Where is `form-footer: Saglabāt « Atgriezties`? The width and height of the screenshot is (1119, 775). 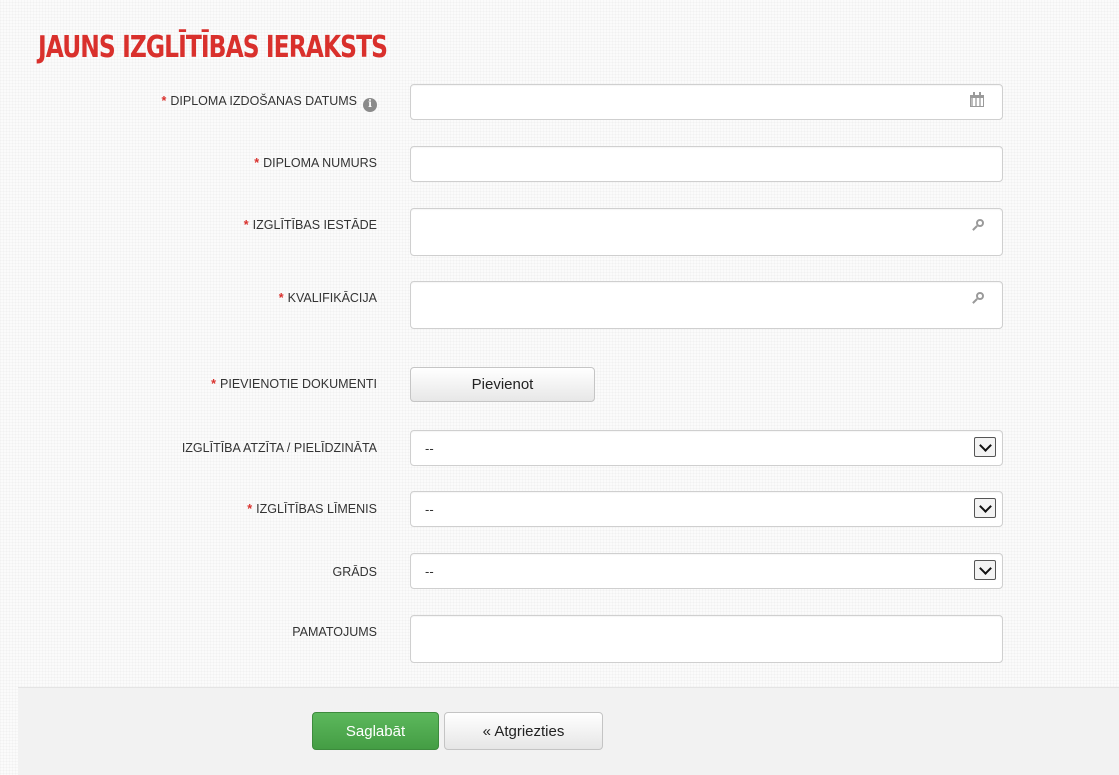
form-footer: Saglabāt « Atgriezties is located at coordinates (568, 731).